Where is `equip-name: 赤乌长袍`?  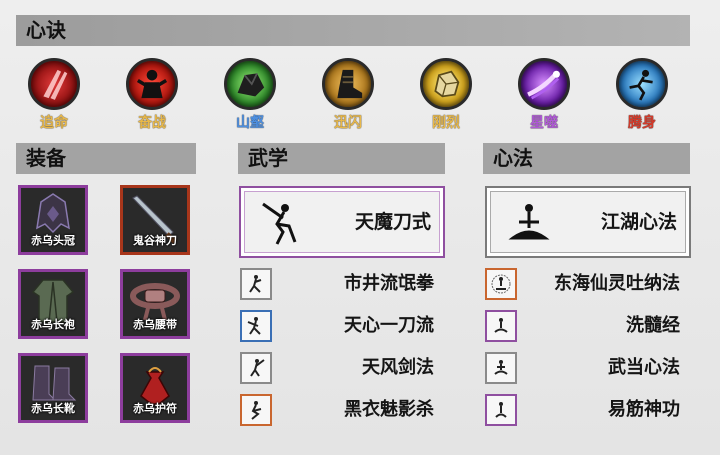 equip-name: 赤乌长袍 is located at coordinates (53, 324).